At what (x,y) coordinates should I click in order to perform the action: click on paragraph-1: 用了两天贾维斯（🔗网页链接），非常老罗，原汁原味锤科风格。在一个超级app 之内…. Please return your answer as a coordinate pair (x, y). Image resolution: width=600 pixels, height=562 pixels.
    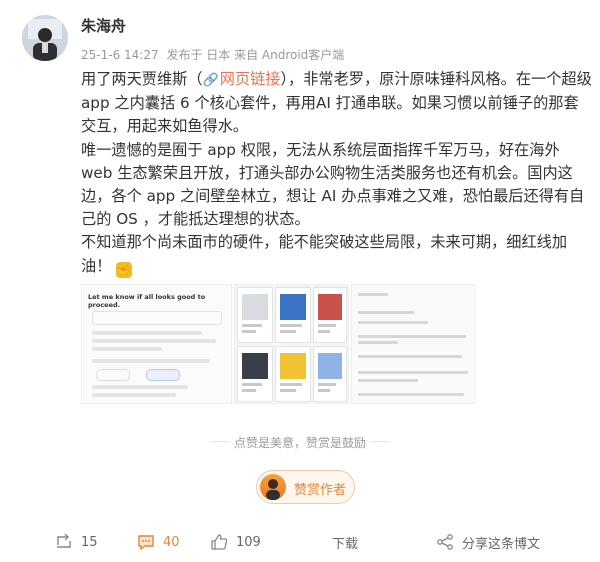
    Looking at the image, I should click on (336, 103).